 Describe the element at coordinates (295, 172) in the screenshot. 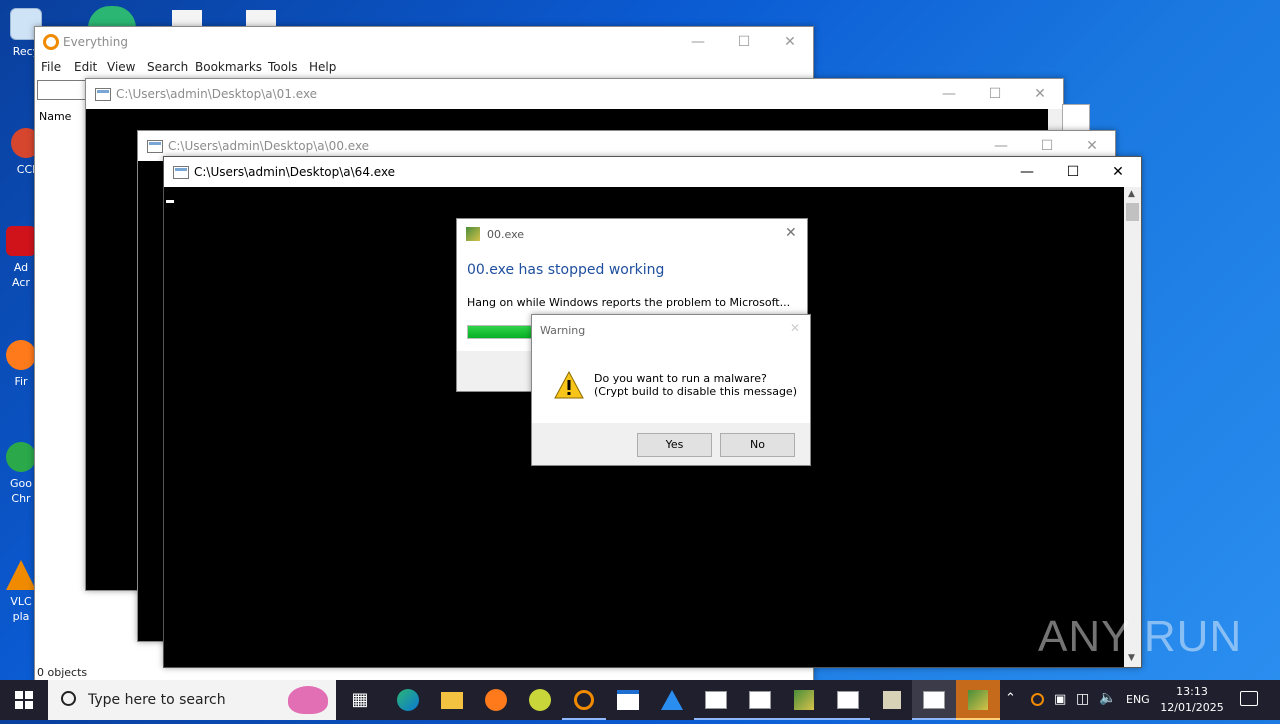

I see `window-title: C:\Users\admin\Desktop\a\64.exe` at that location.